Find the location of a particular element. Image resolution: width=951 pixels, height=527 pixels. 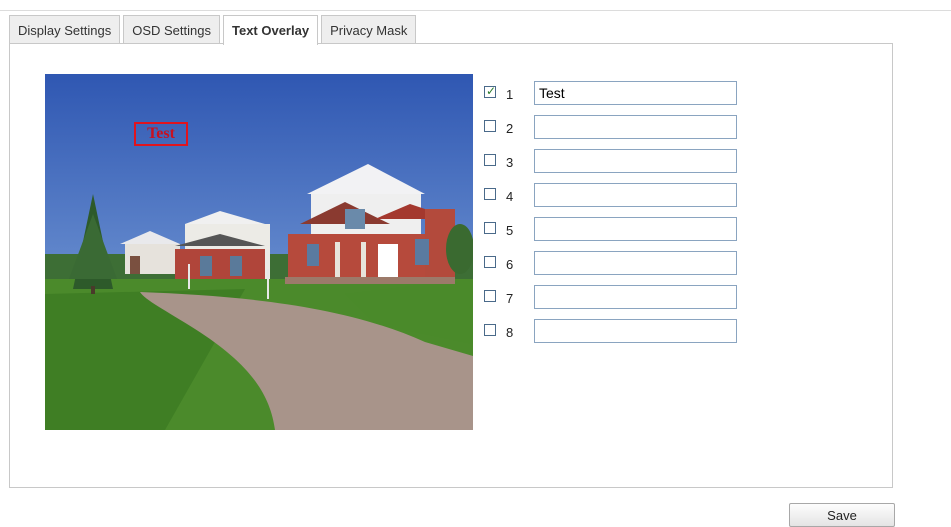

overlay-8-checkbox is located at coordinates (490, 330).